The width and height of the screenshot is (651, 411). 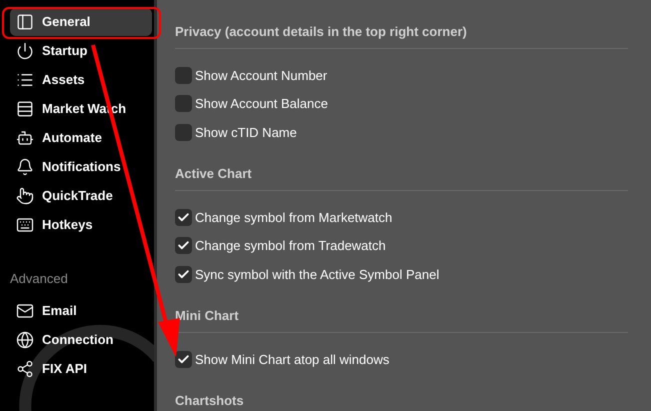 What do you see at coordinates (246, 133) in the screenshot?
I see `option-label: Show cTID Name` at bounding box center [246, 133].